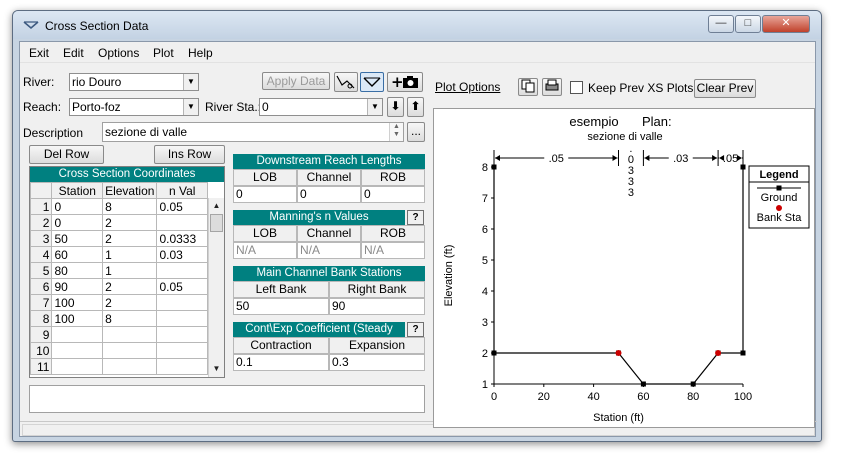 The height and width of the screenshot is (461, 841). What do you see at coordinates (182, 238) in the screenshot?
I see `nval-cell: 0.0333` at bounding box center [182, 238].